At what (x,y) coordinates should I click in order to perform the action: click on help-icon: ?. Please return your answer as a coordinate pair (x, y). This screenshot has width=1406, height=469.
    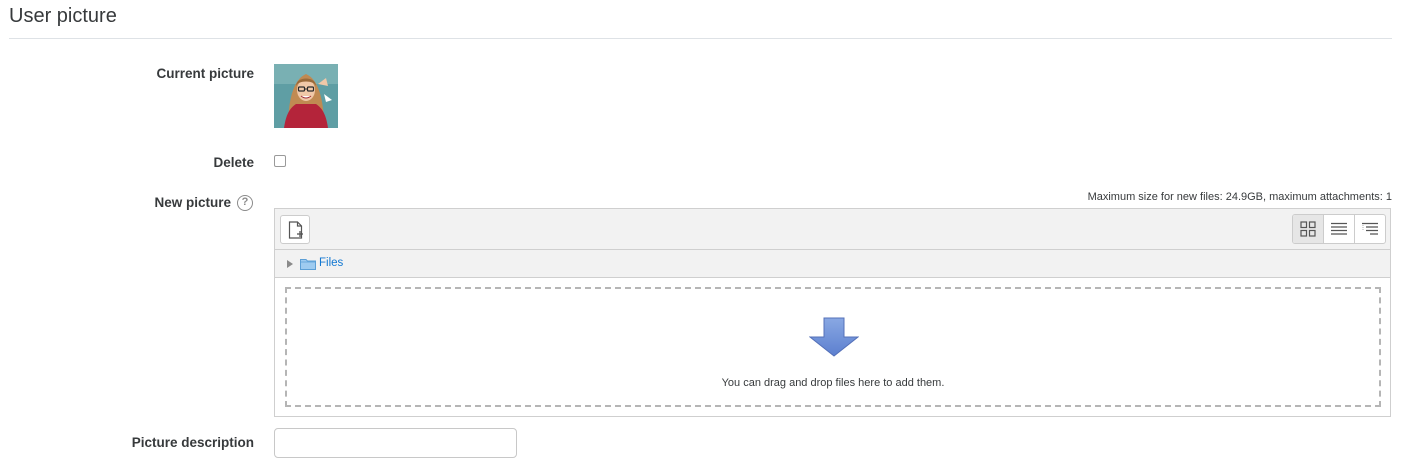
    Looking at the image, I should click on (245, 203).